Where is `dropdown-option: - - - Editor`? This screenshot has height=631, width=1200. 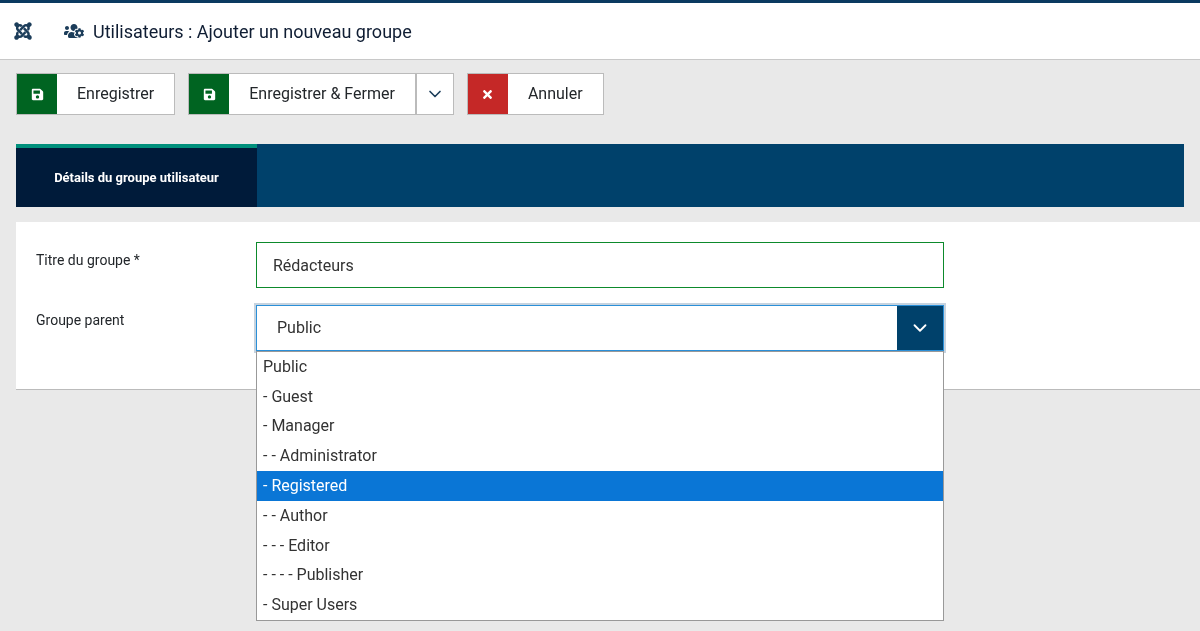 dropdown-option: - - - Editor is located at coordinates (600, 545).